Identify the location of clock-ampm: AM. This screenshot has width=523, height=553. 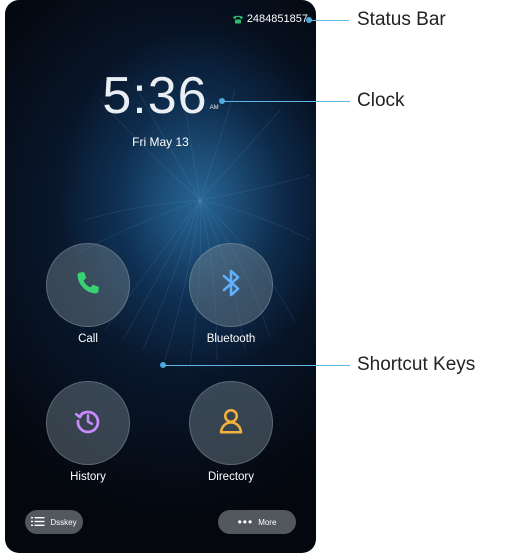
(214, 108).